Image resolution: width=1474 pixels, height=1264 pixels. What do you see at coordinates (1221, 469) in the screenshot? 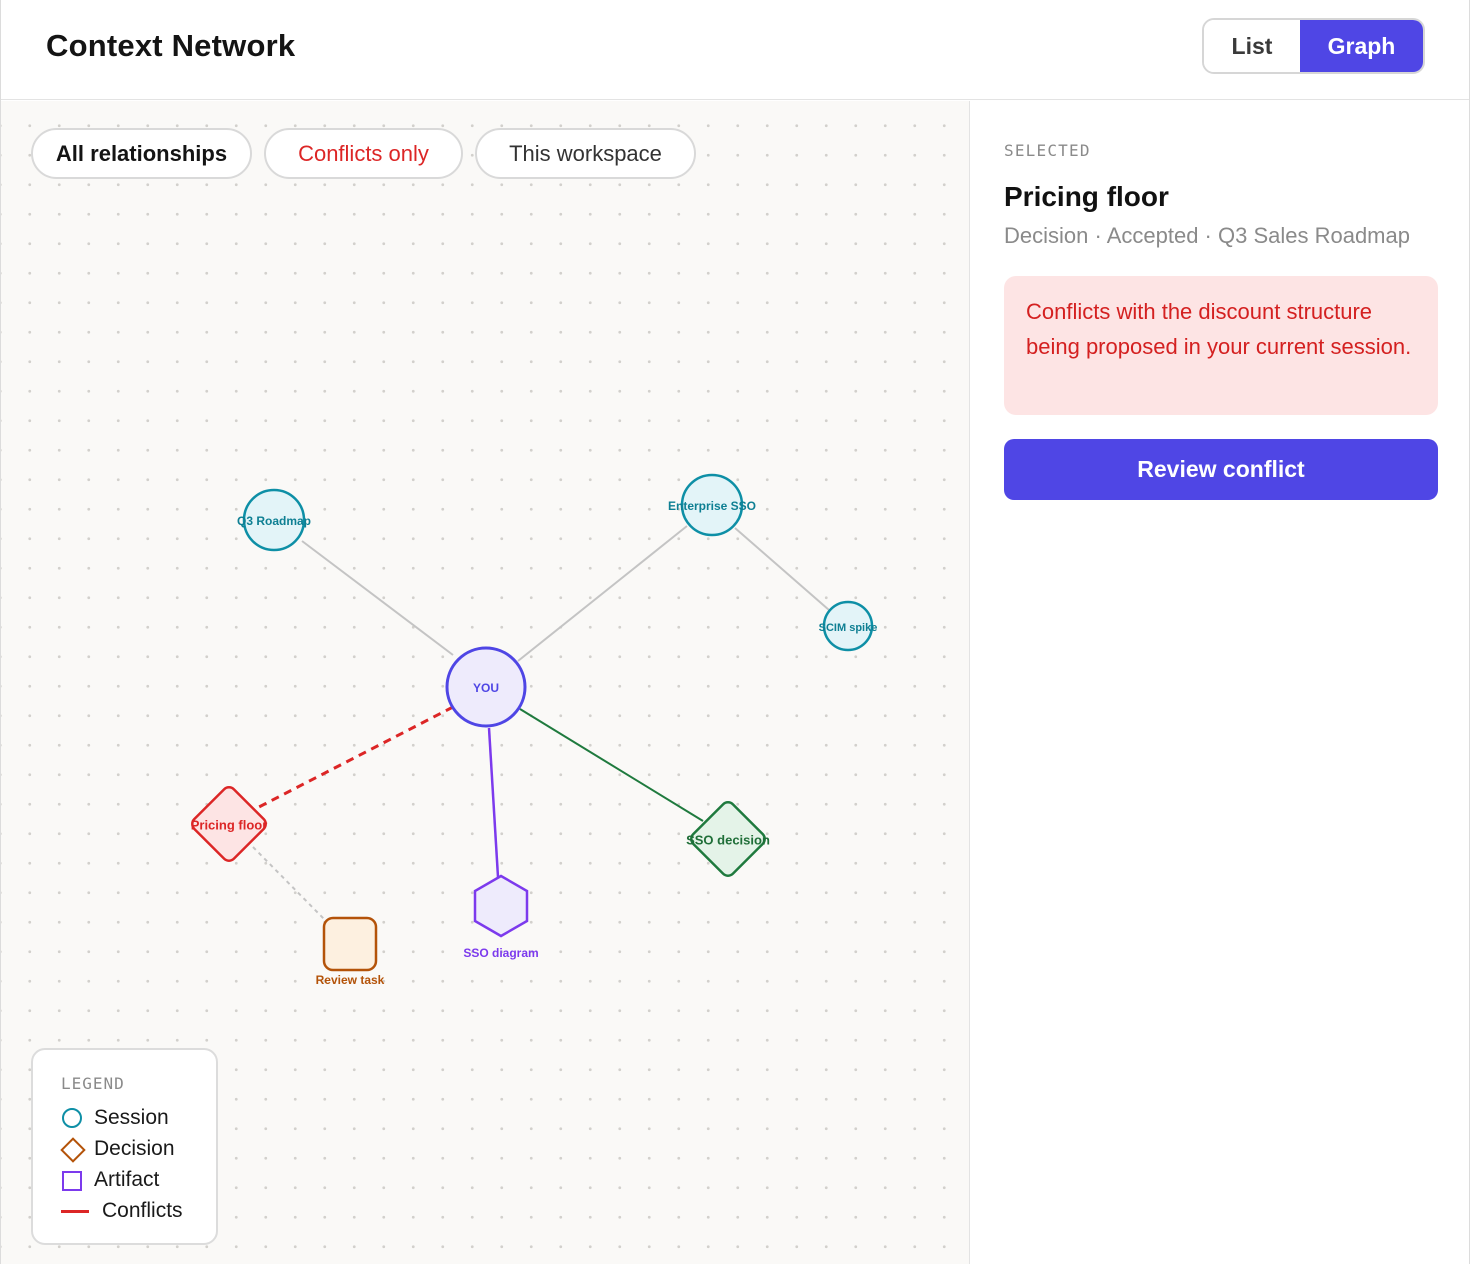
I see `review-conflict-button: Review conflict` at bounding box center [1221, 469].